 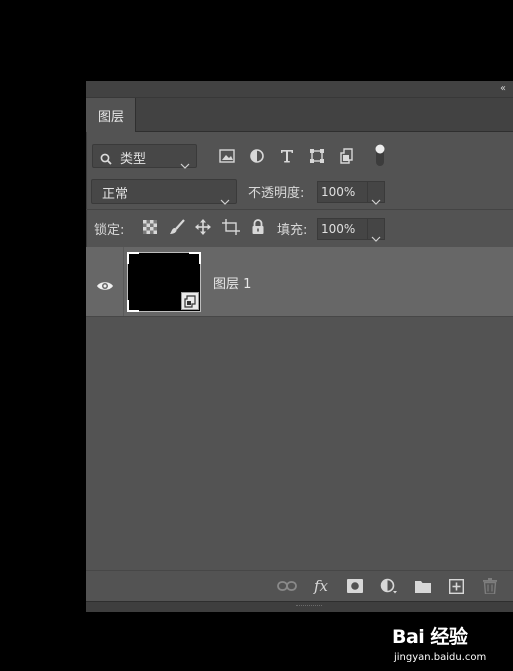 What do you see at coordinates (440, 657) in the screenshot?
I see `watermark-url: jingyan.baidu.com` at bounding box center [440, 657].